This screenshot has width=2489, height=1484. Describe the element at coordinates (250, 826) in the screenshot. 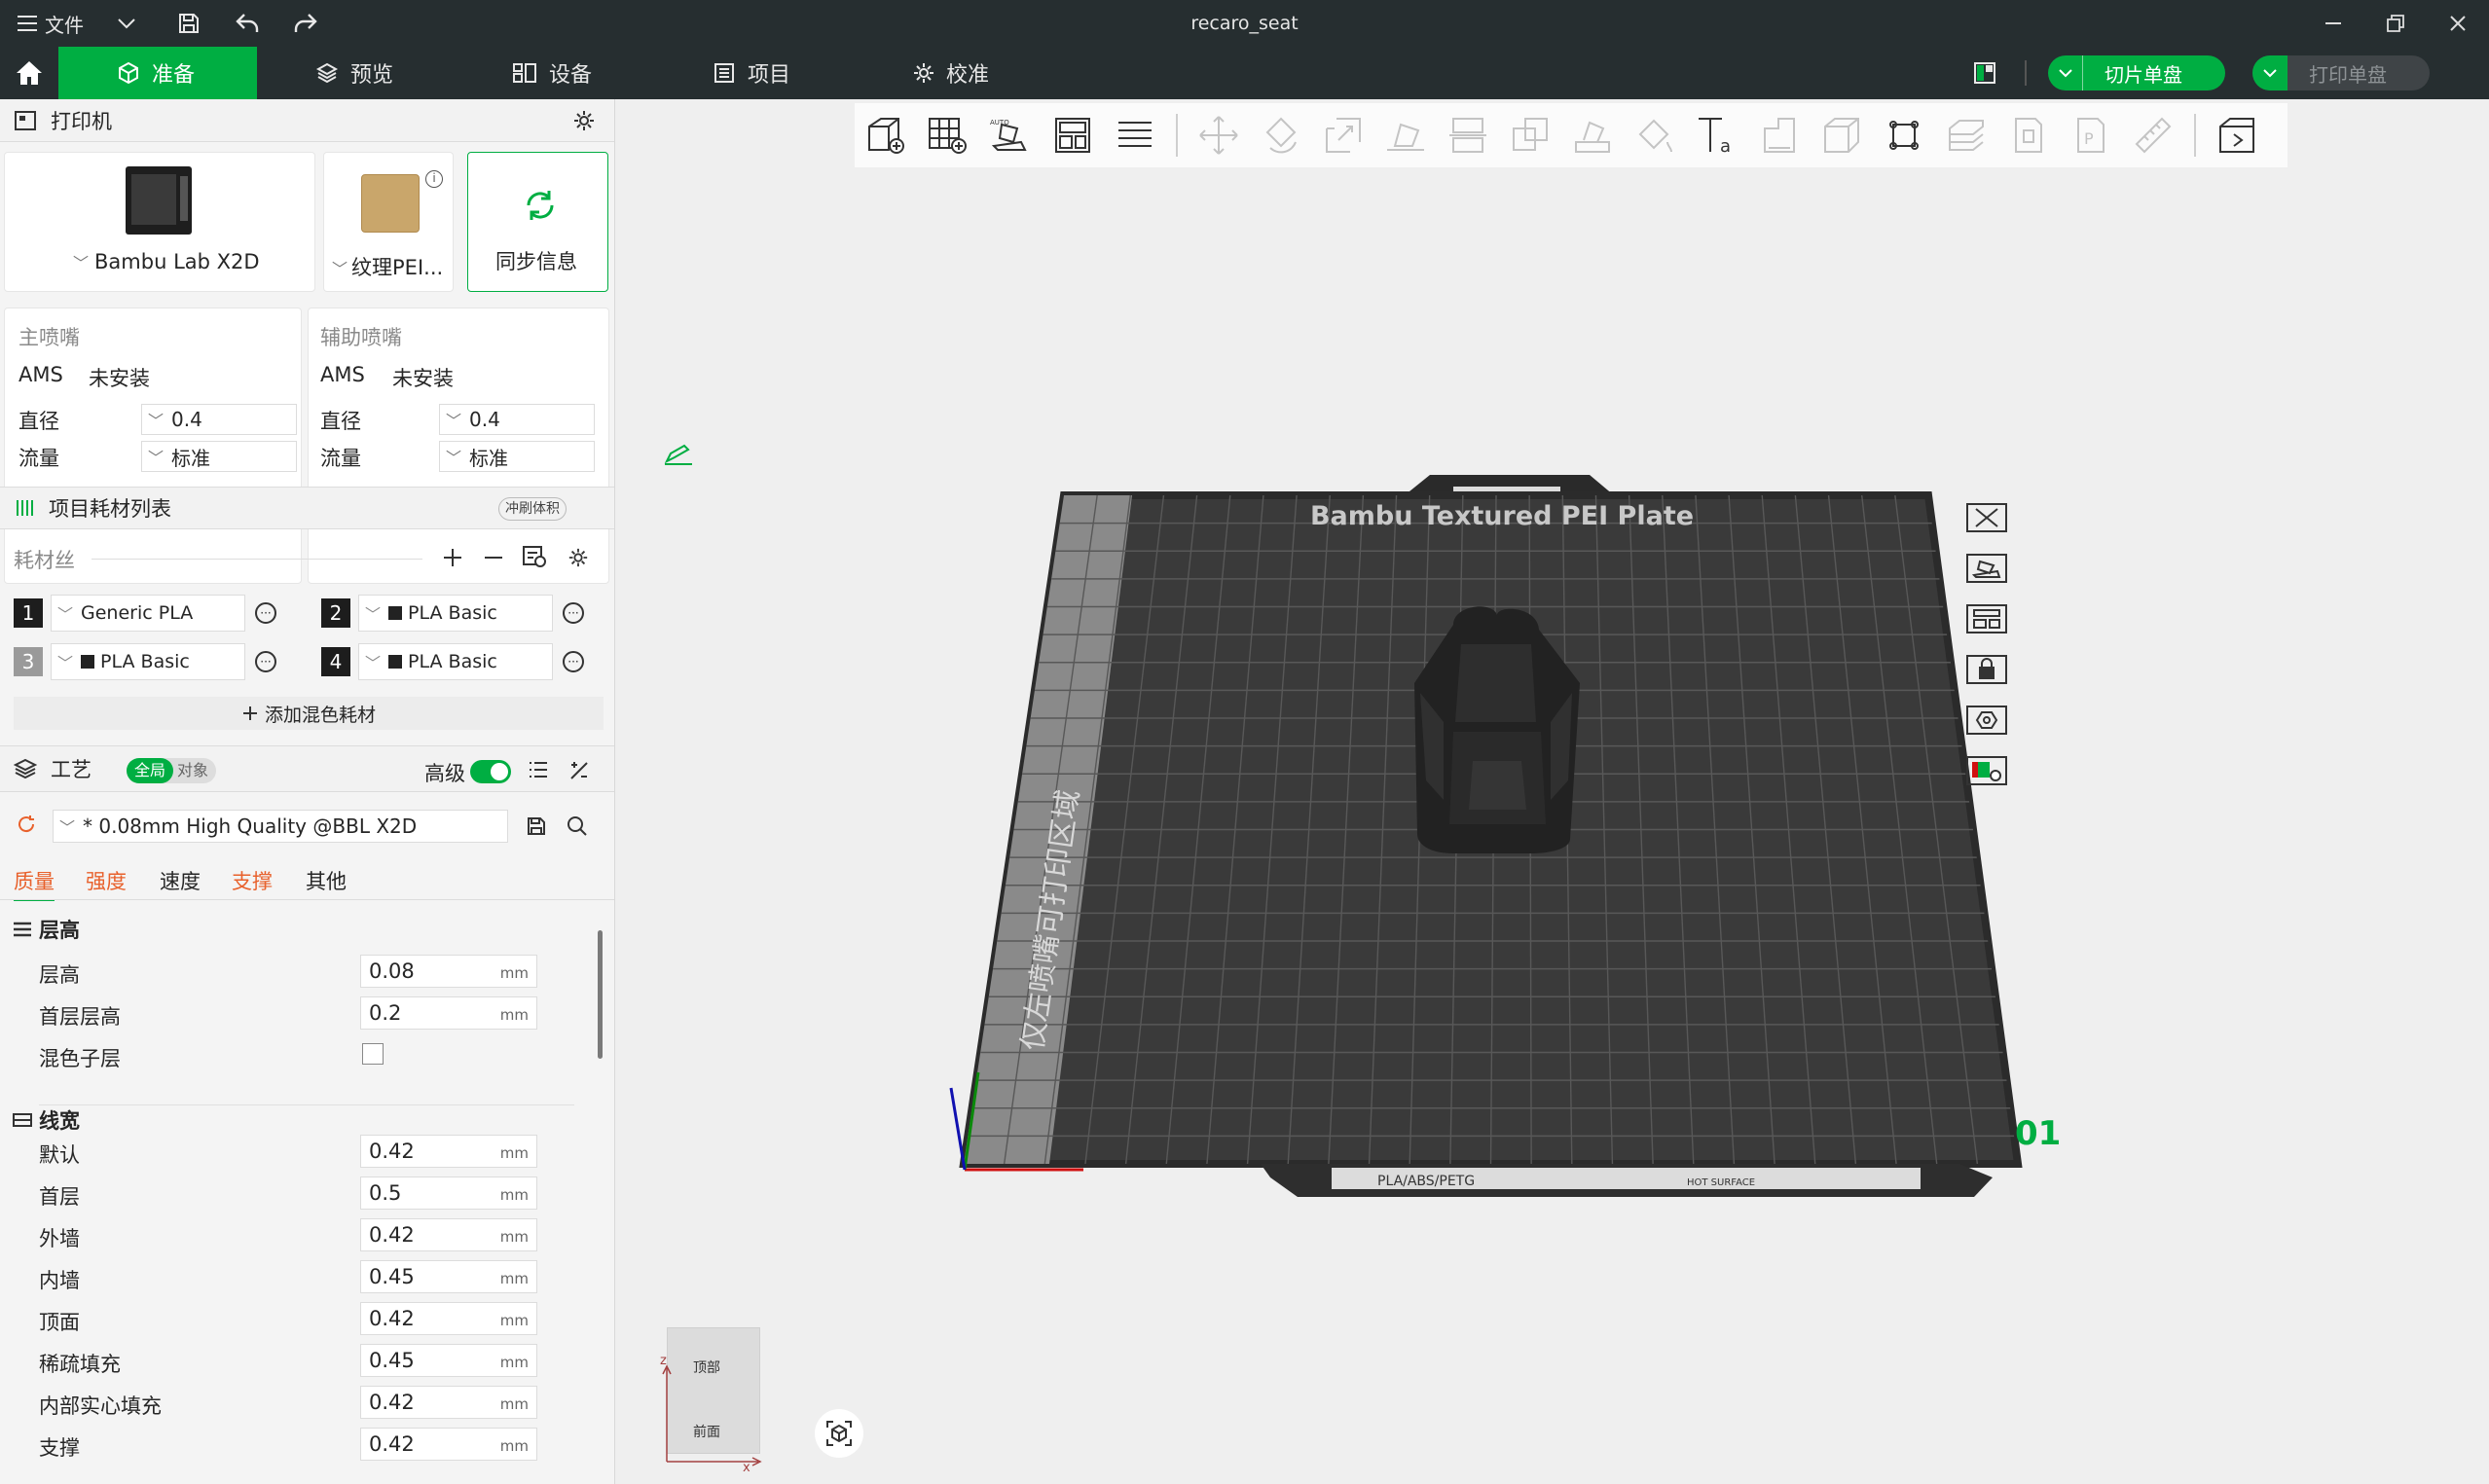

I see `profile-name: * 0.08mm High Quality @BBL X2D` at that location.